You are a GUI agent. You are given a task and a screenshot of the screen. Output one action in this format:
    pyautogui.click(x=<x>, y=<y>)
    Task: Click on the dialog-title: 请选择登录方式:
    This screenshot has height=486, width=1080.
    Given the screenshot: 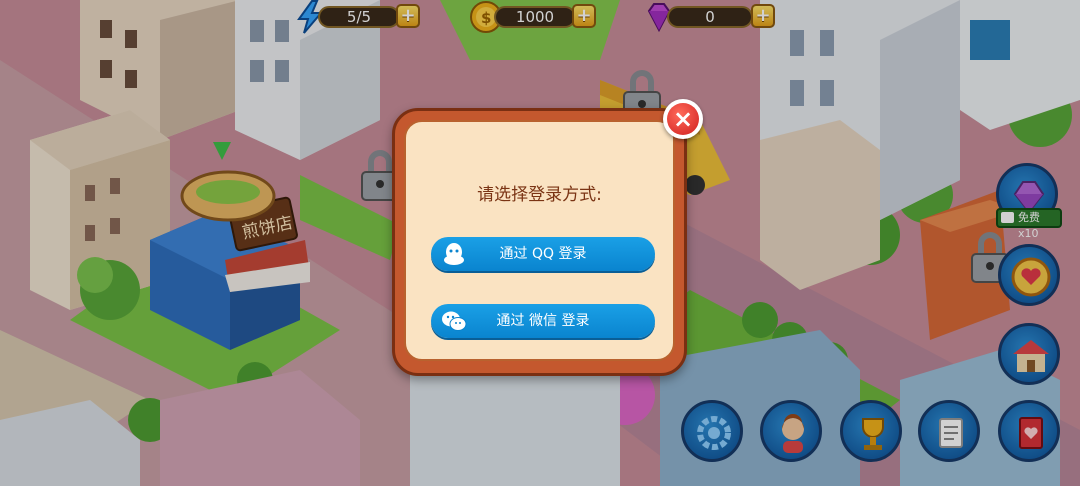 What is the action you would take?
    pyautogui.click(x=539, y=195)
    